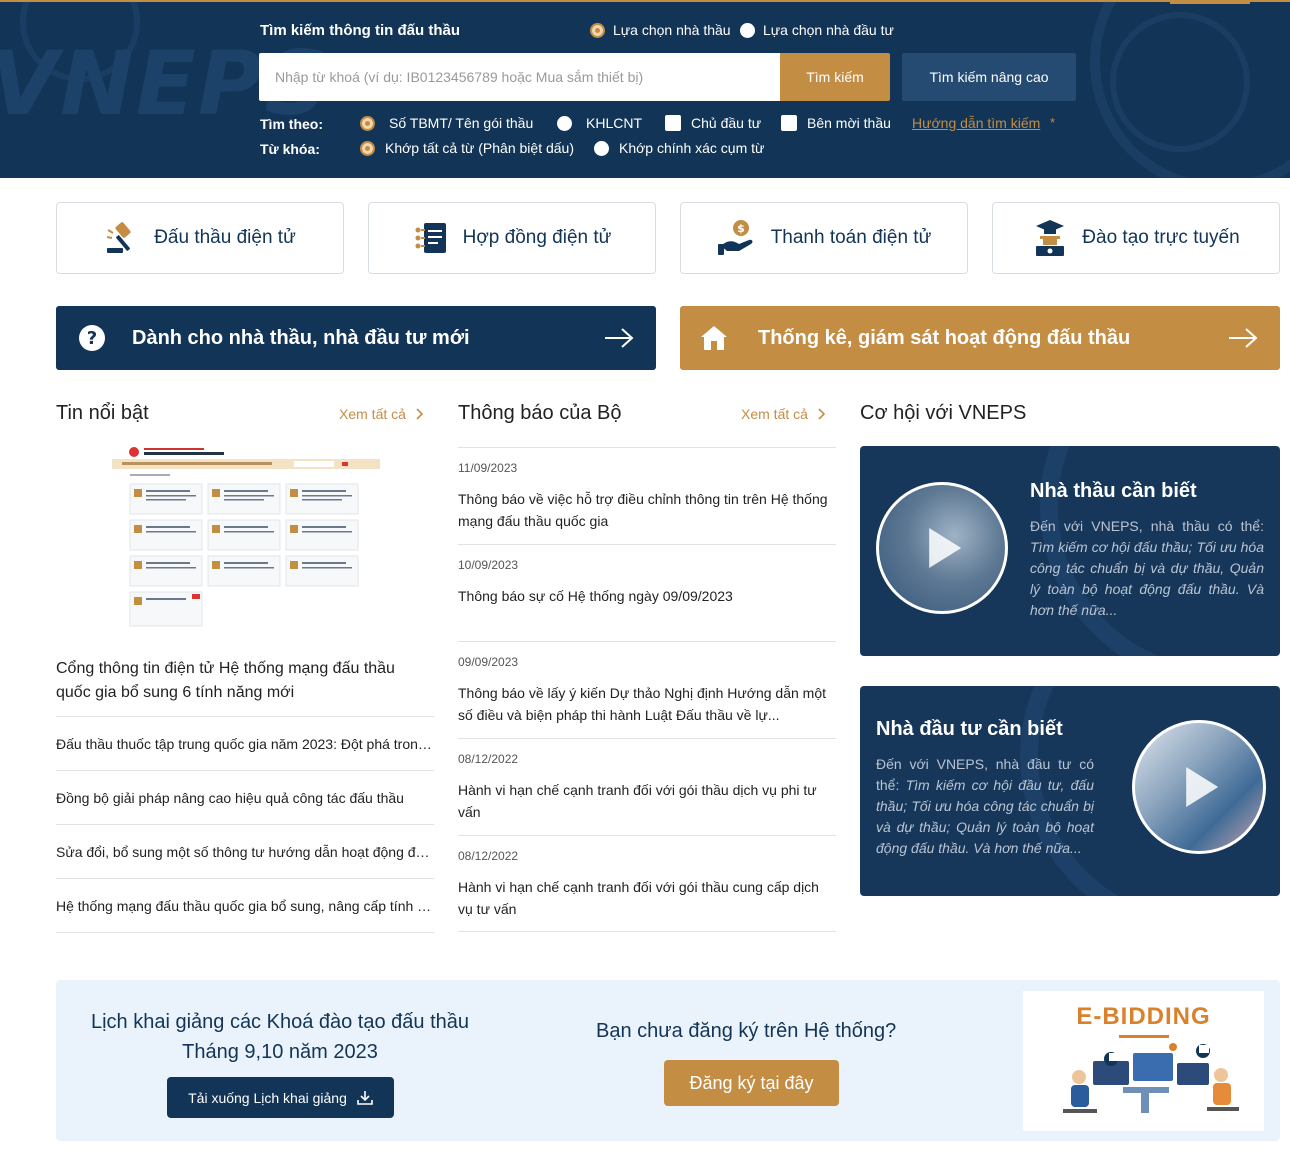  What do you see at coordinates (360, 30) in the screenshot?
I see `search-title: Tìm kiếm thông tin đấu thầu` at bounding box center [360, 30].